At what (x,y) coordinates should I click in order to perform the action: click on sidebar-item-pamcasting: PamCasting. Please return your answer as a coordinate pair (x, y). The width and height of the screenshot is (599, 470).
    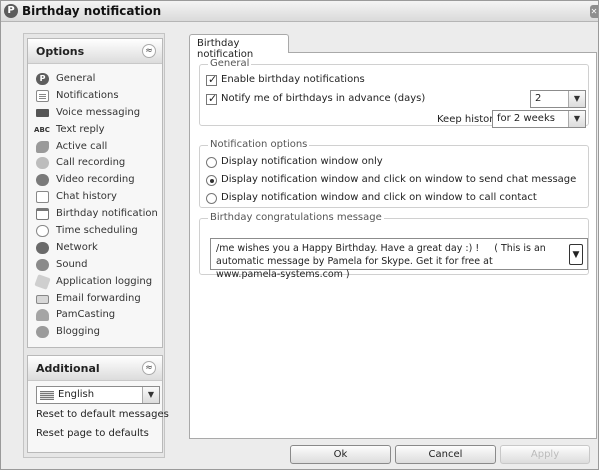
    Looking at the image, I should click on (95, 315).